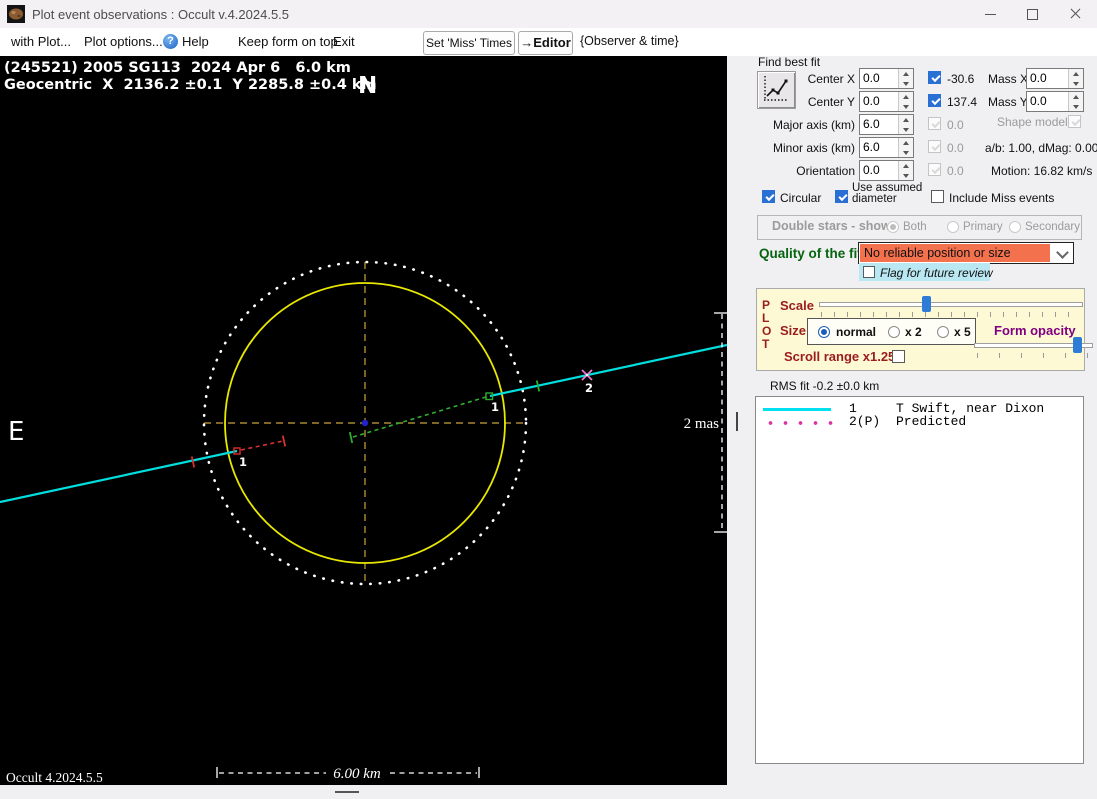 Image resolution: width=1097 pixels, height=799 pixels. Describe the element at coordinates (702, 424) in the screenshot. I see `mas-label: 2 mas` at that location.